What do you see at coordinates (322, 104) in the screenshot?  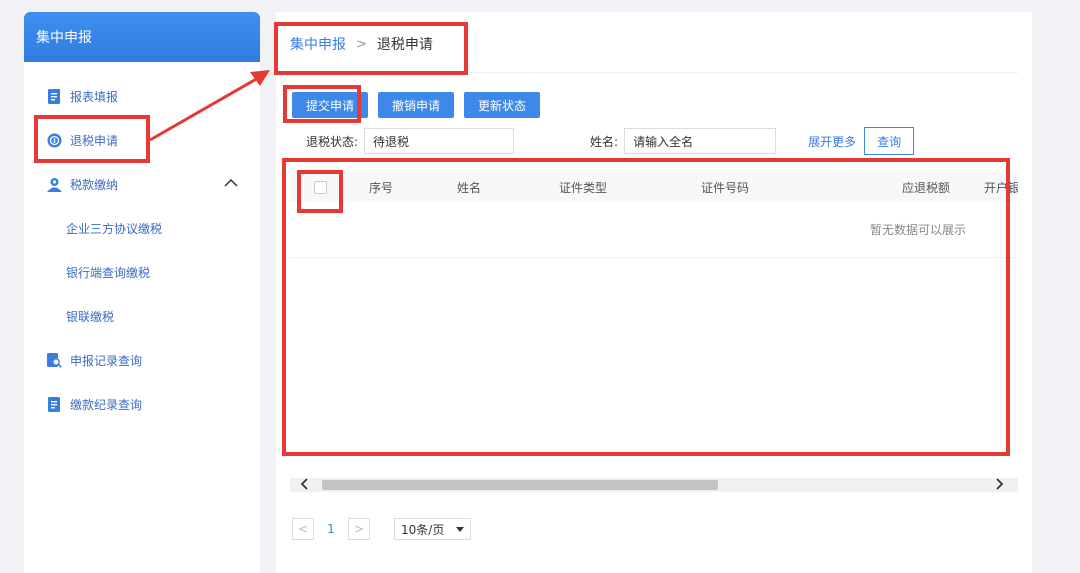 I see `highlight-submit-button` at bounding box center [322, 104].